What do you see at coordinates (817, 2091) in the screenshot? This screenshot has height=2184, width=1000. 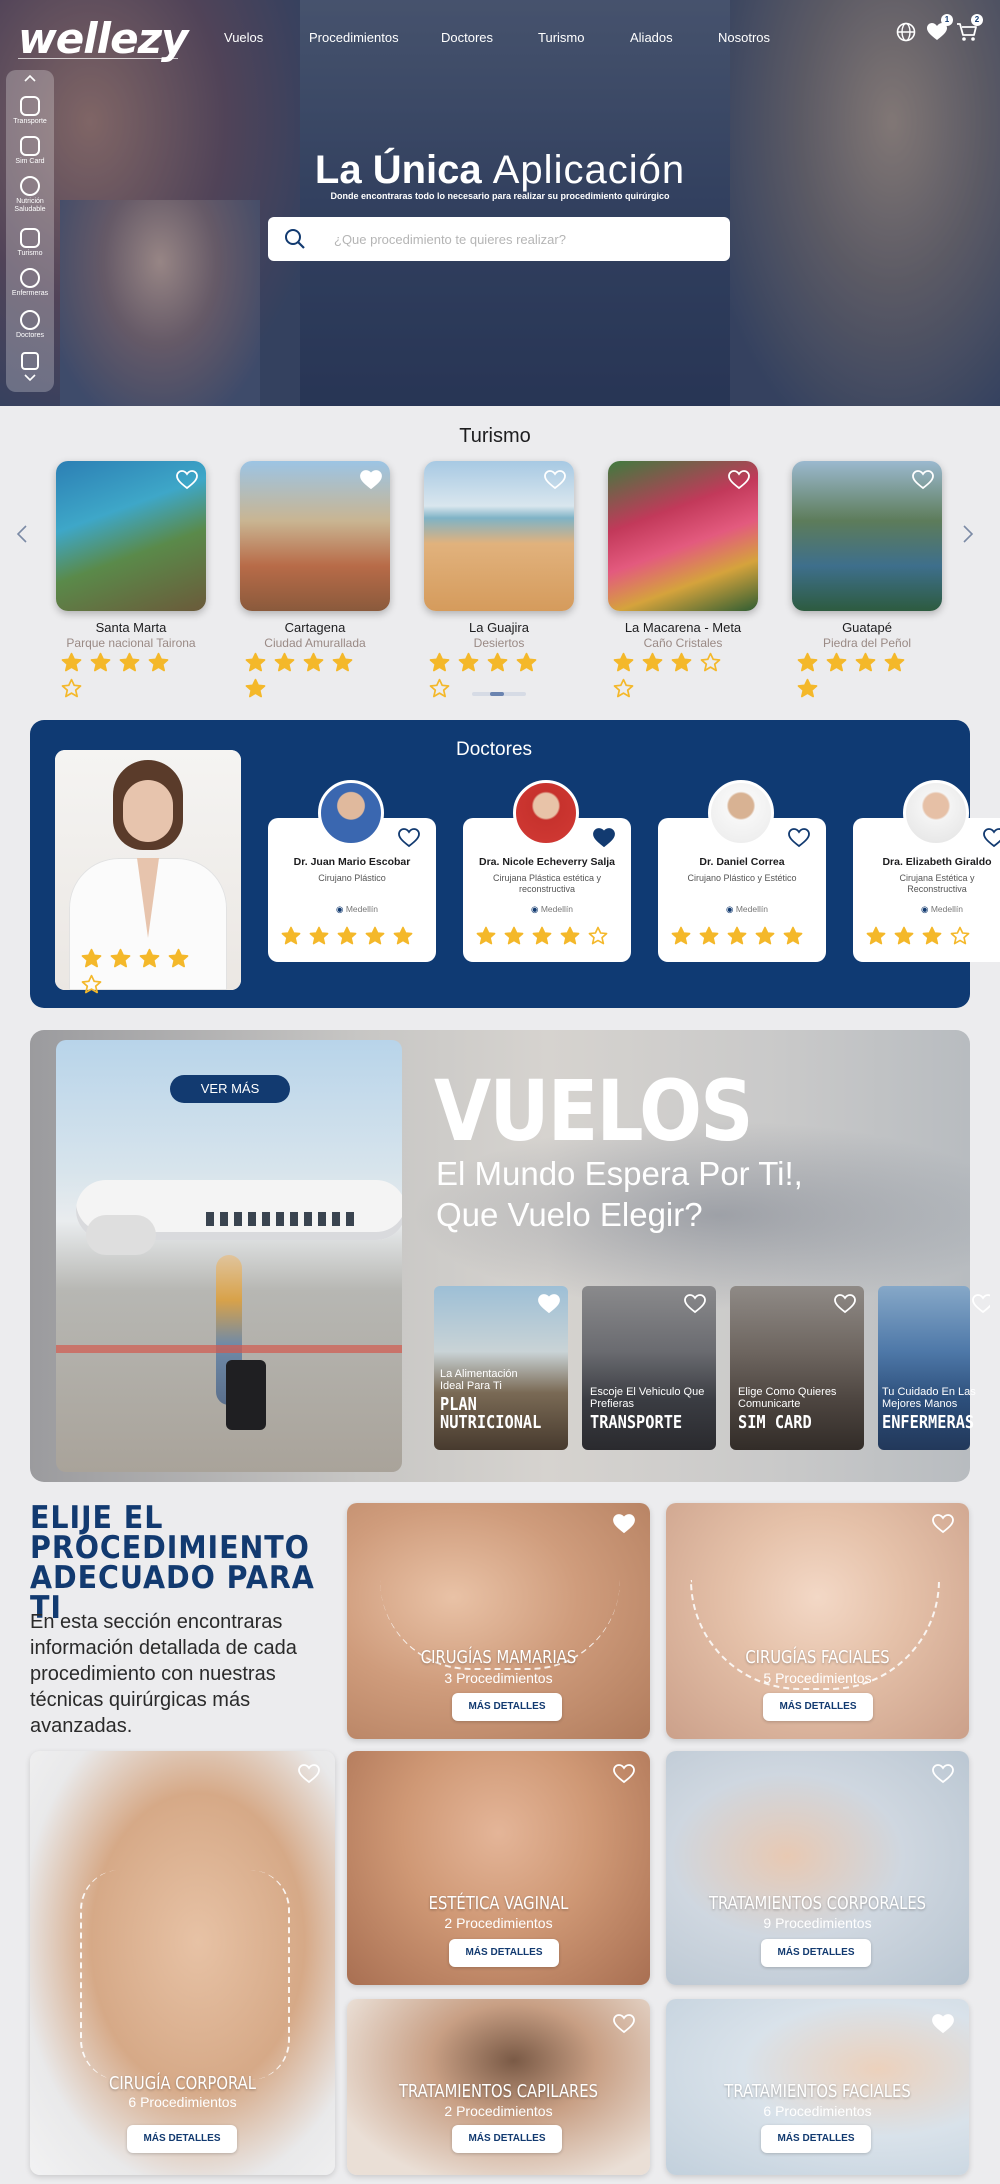 I see `procedure-name: TRATAMIENTOS FACIALES` at bounding box center [817, 2091].